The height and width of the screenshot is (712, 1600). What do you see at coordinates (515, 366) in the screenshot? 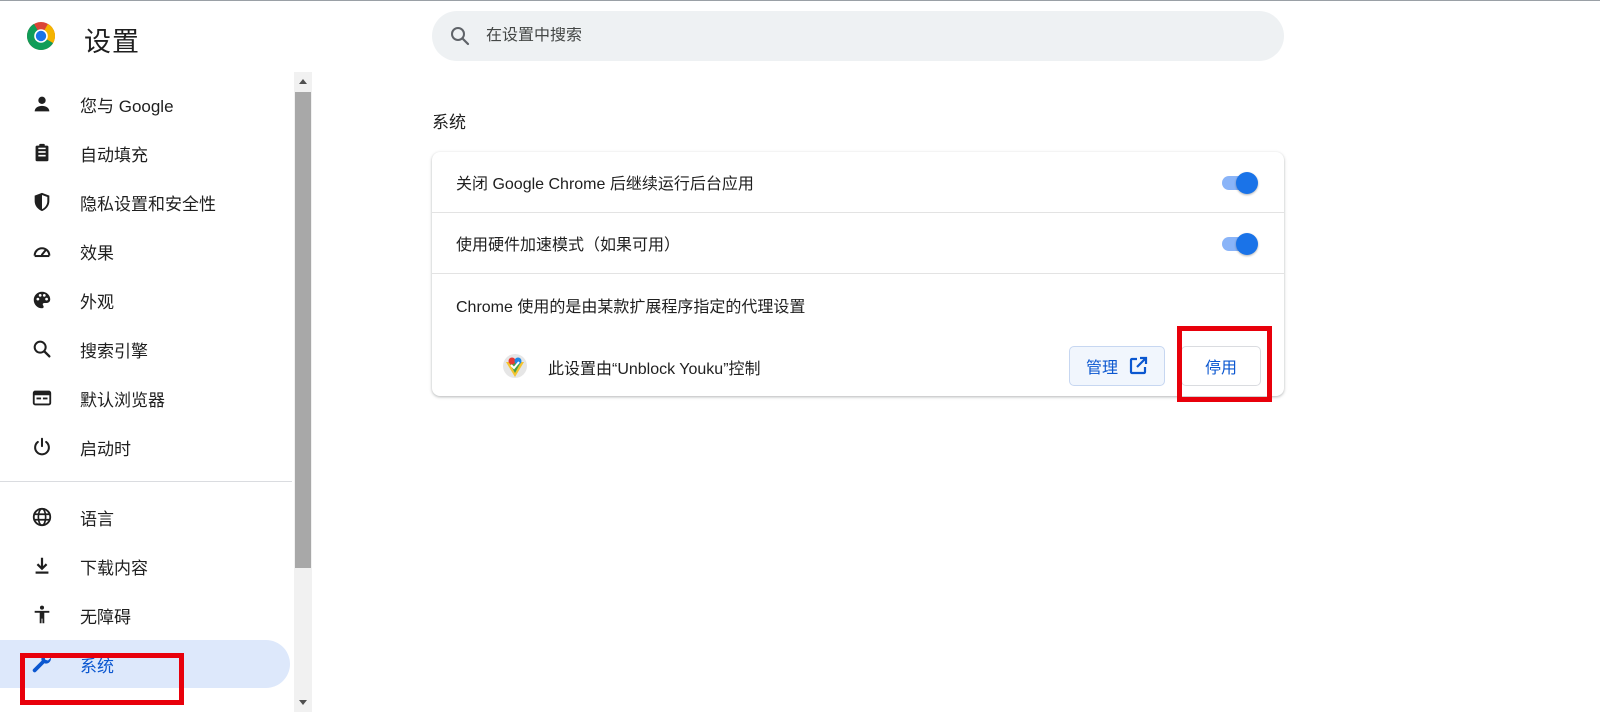
I see `extension-icon` at bounding box center [515, 366].